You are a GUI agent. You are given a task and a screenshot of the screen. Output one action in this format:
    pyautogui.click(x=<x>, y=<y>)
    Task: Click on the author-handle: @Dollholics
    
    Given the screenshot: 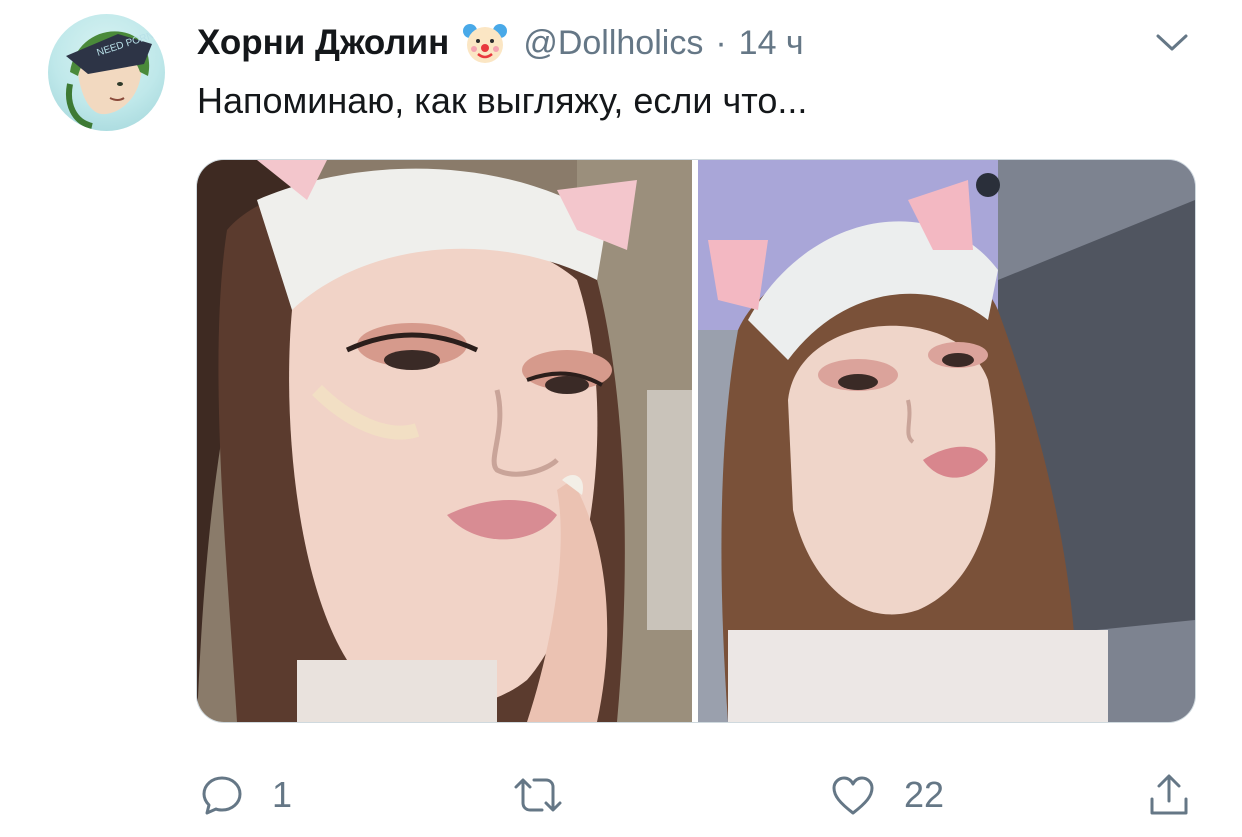 What is the action you would take?
    pyautogui.click(x=613, y=43)
    